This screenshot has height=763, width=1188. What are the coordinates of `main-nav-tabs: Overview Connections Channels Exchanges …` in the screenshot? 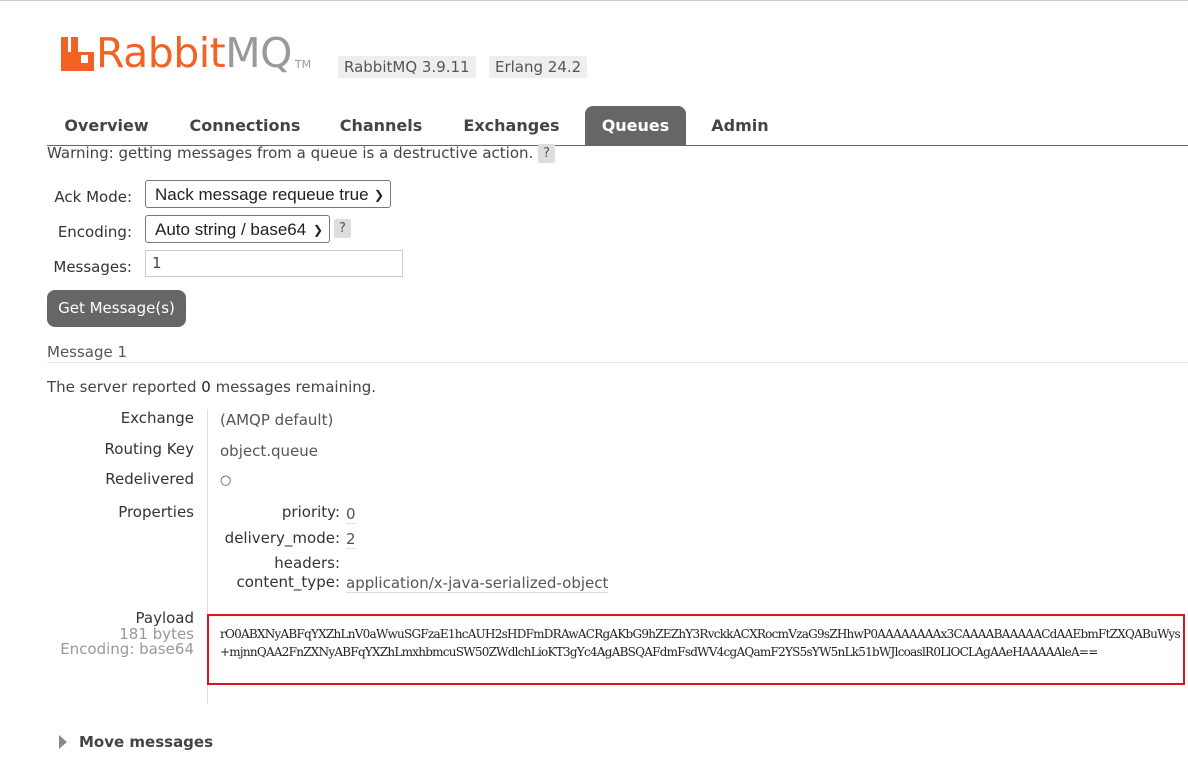 It's located at (617, 126).